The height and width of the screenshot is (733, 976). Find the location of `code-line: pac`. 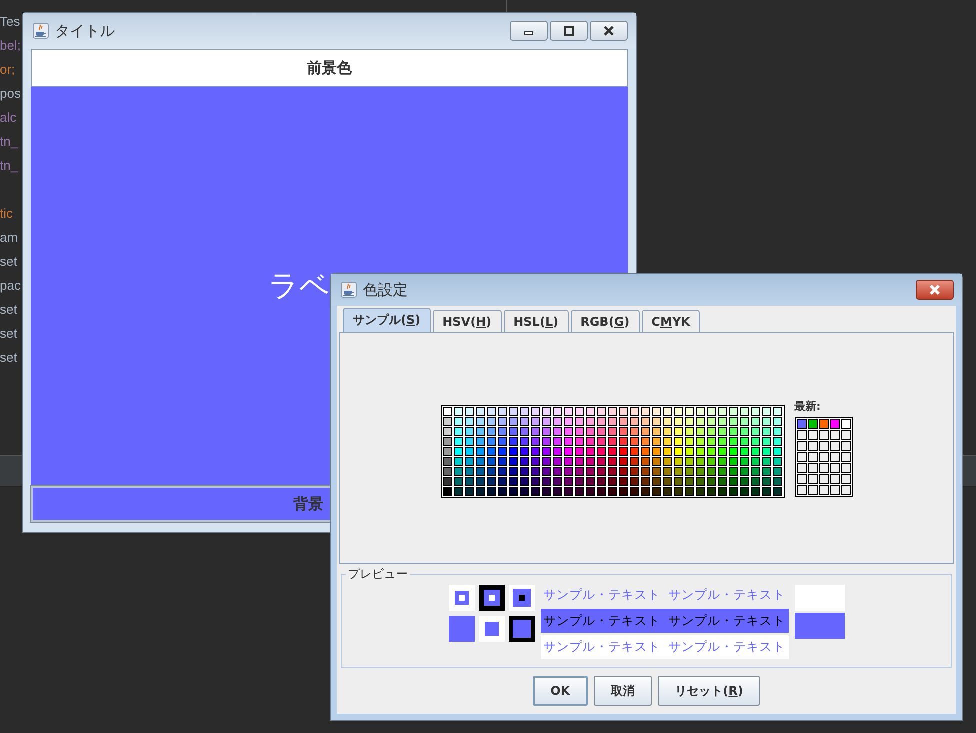

code-line: pac is located at coordinates (10, 286).